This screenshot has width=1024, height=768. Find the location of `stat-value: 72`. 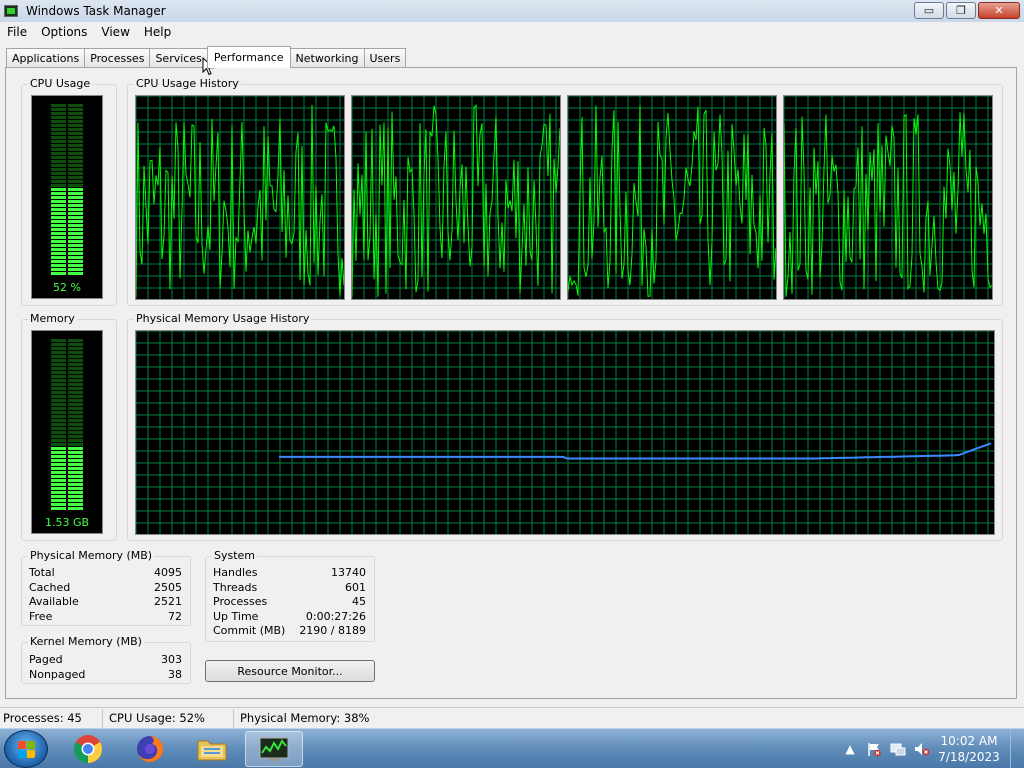

stat-value: 72 is located at coordinates (175, 616).